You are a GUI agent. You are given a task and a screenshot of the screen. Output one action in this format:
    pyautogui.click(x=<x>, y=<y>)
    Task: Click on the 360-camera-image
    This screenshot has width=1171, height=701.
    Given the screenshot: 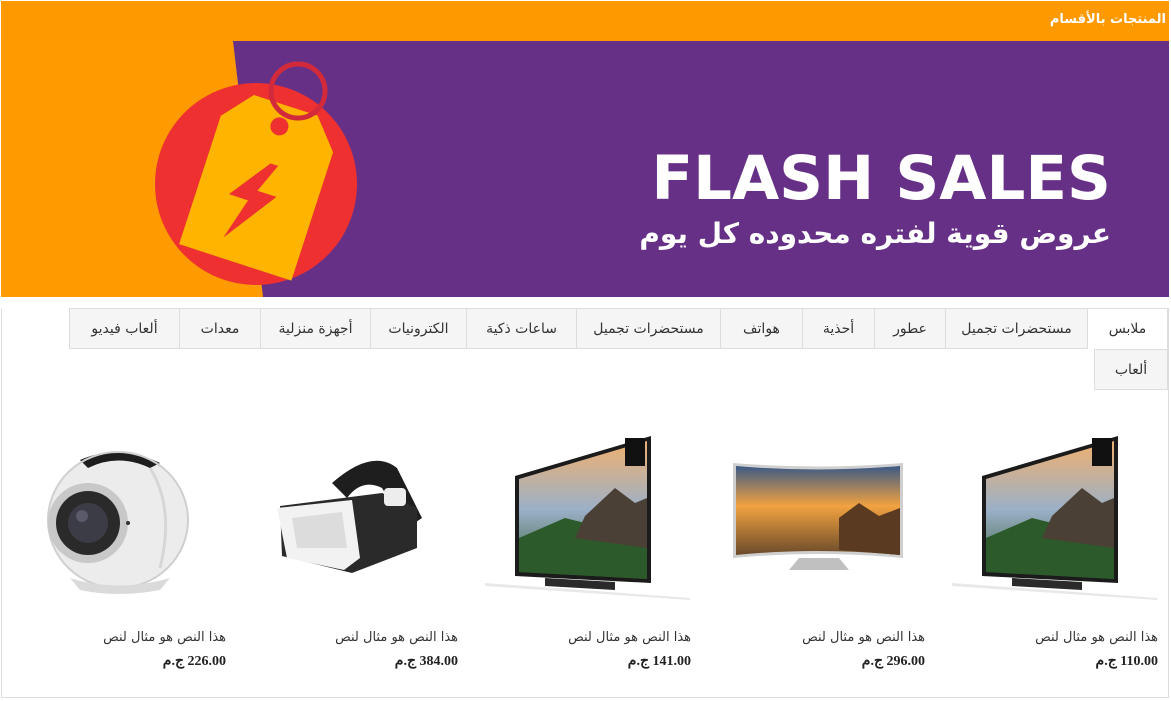 What is the action you would take?
    pyautogui.click(x=118, y=522)
    